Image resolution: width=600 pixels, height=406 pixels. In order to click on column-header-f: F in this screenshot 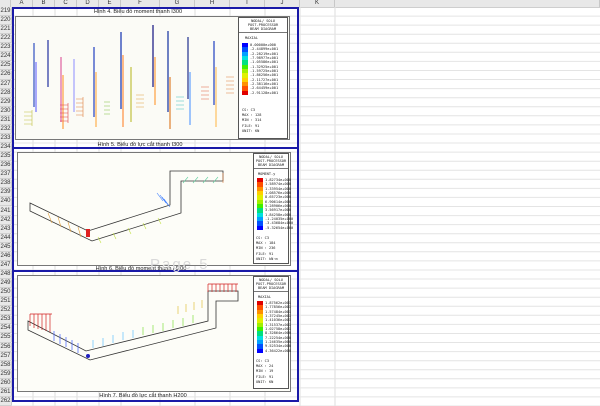, I will do `click(140, 3)`.